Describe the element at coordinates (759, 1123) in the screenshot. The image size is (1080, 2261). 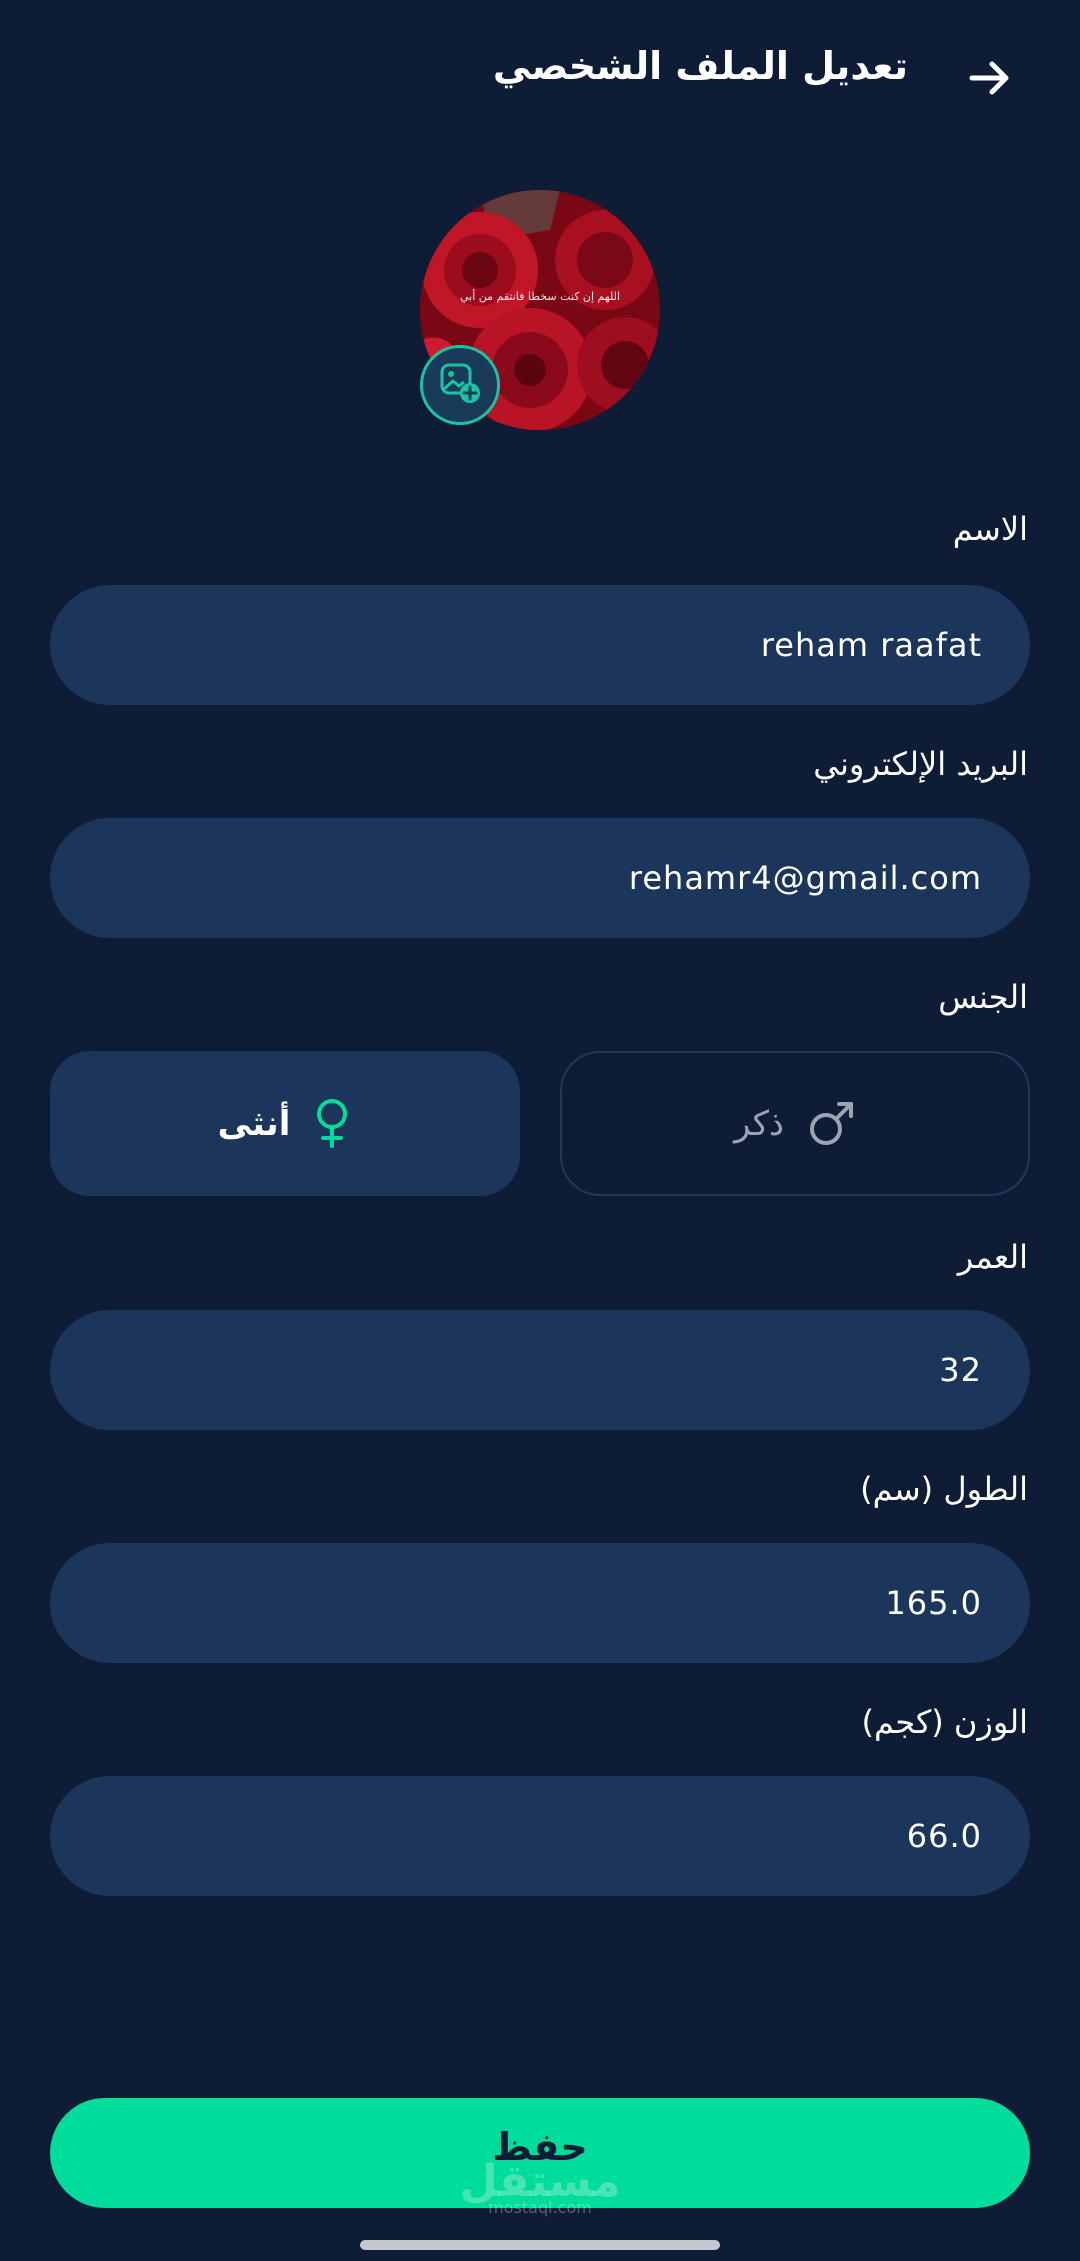
I see `gender-male-label: ذكر` at that location.